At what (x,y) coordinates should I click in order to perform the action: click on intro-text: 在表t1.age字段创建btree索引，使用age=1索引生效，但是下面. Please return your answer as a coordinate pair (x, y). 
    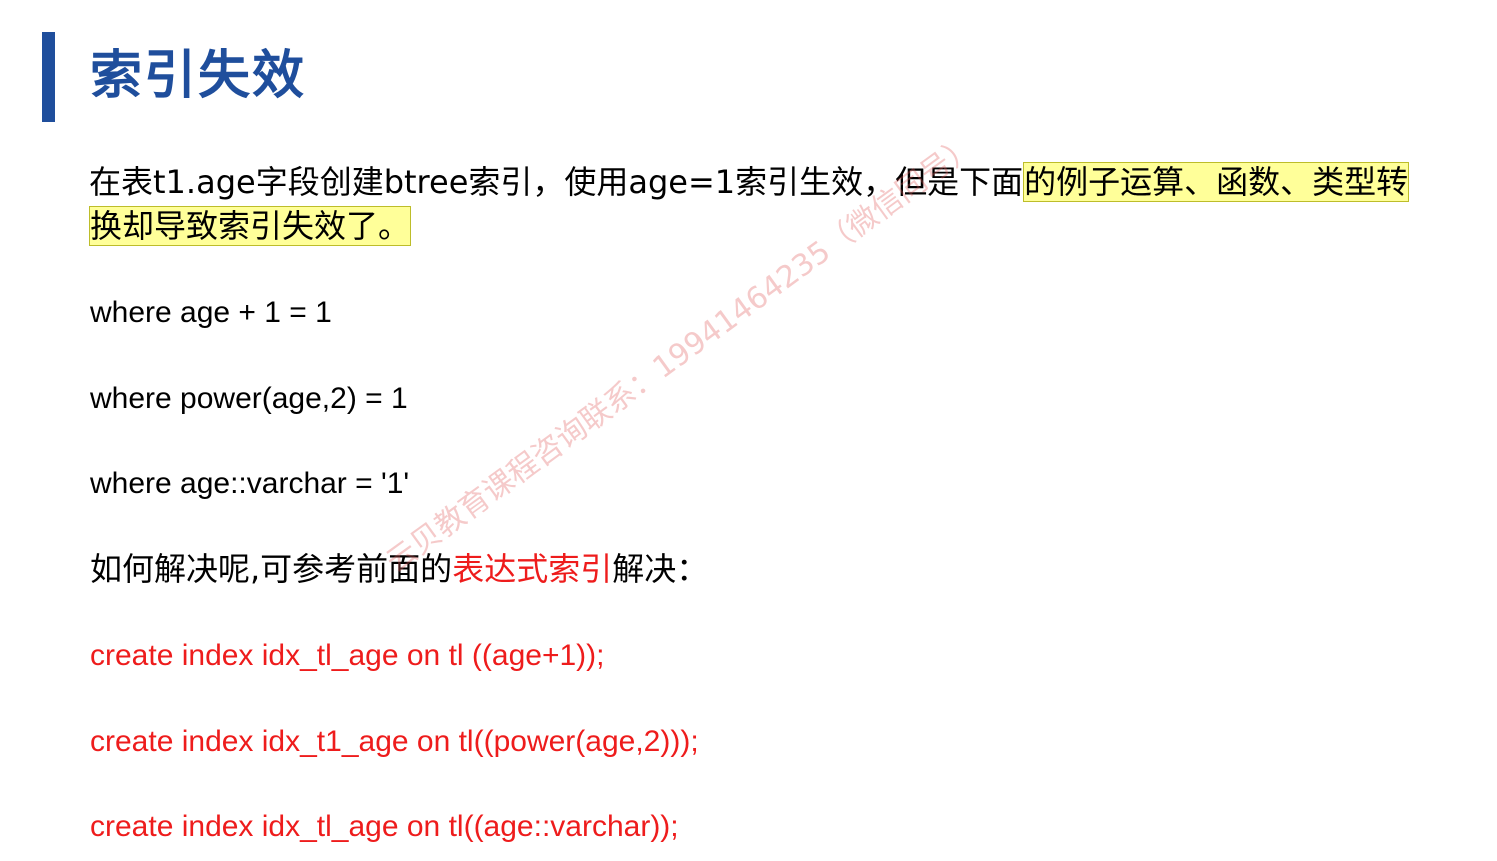
    Looking at the image, I should click on (556, 182).